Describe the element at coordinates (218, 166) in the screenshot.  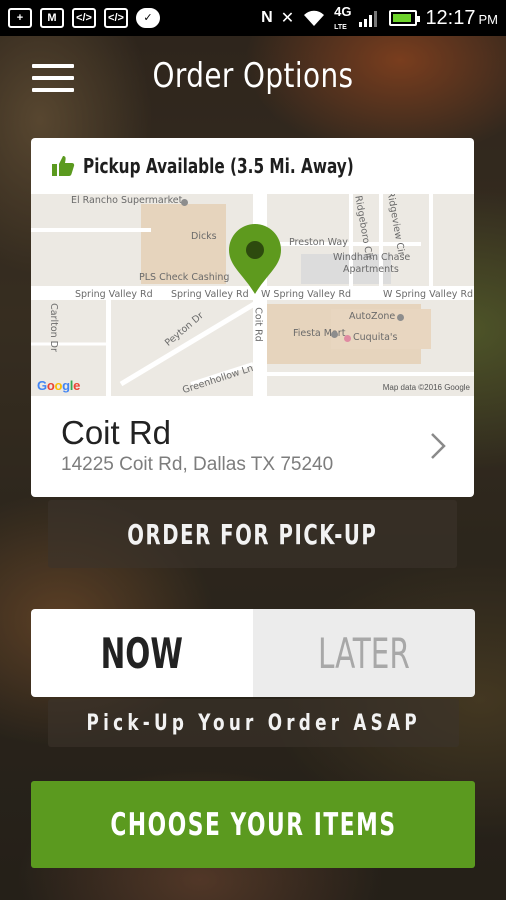
I see `availability-text: Pickup Available (3.5 Mi. Away)` at that location.